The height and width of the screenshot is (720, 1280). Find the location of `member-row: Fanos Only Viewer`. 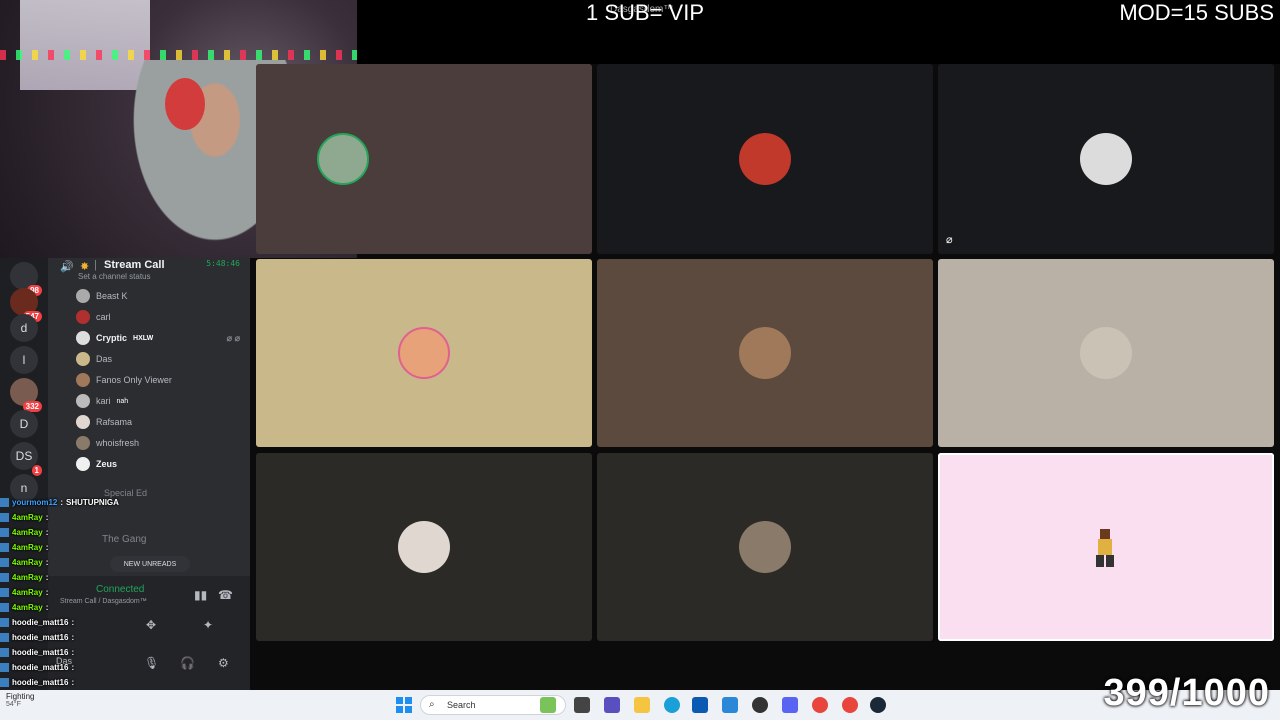

member-row: Fanos Only Viewer is located at coordinates (158, 380).